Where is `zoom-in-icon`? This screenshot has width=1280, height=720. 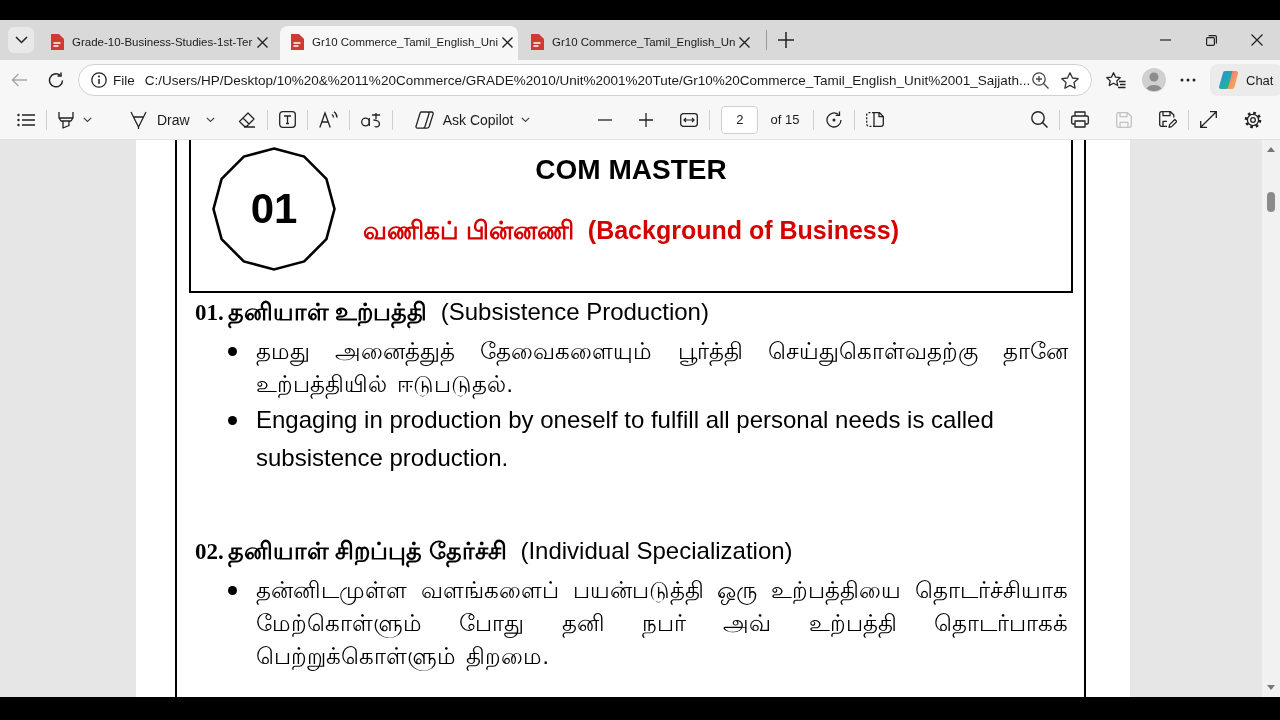 zoom-in-icon is located at coordinates (1040, 80).